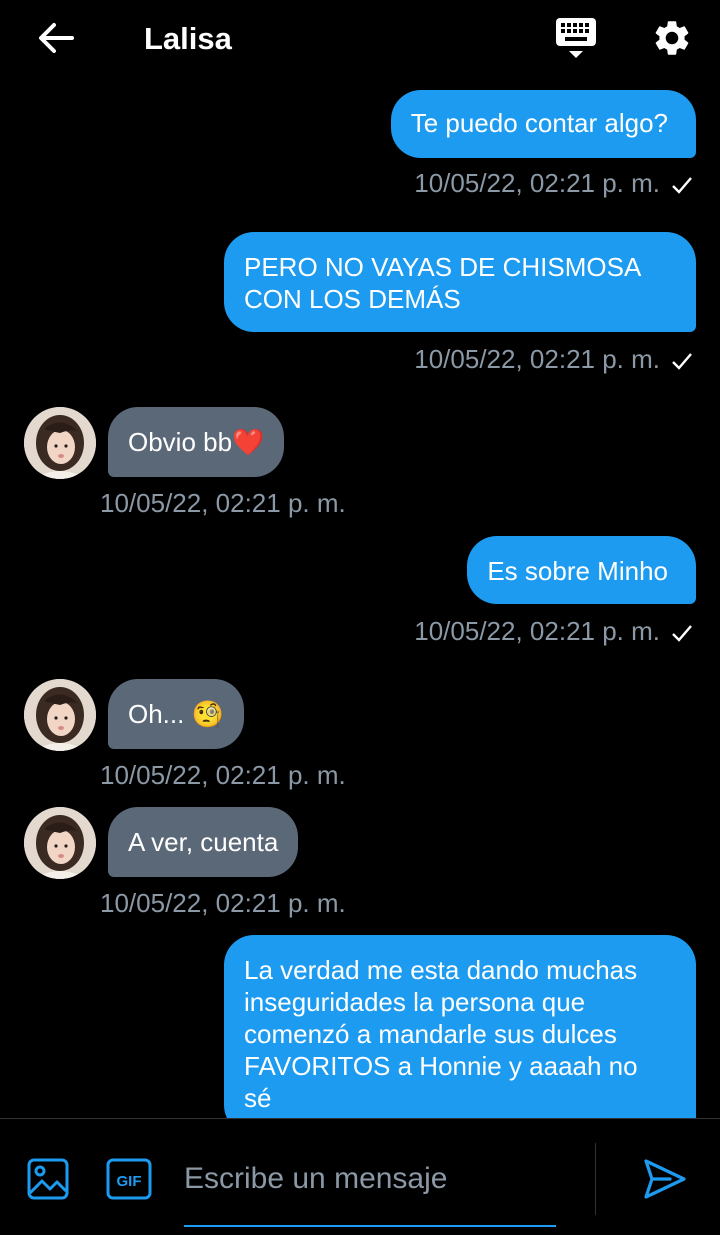 The width and height of the screenshot is (720, 1235). I want to click on message-text: Oh... 🧐, so click(176, 714).